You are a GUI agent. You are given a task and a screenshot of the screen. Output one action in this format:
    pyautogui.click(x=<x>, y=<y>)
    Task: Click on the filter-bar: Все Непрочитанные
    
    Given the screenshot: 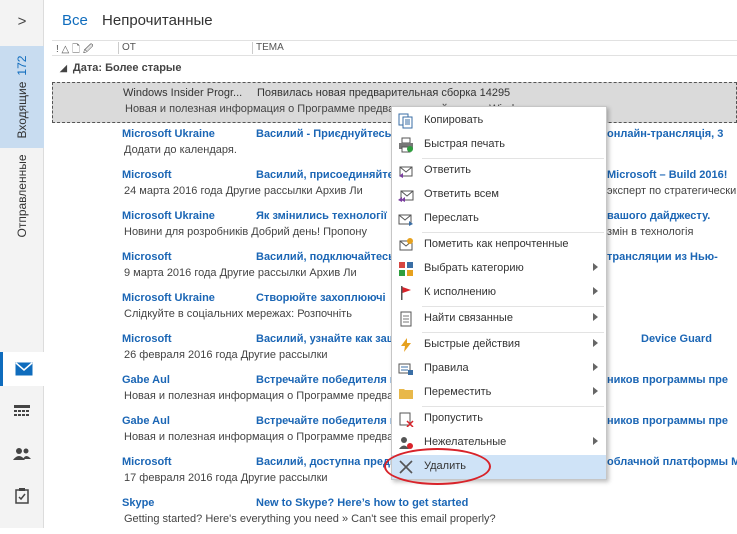 What is the action you would take?
    pyautogui.click(x=142, y=22)
    